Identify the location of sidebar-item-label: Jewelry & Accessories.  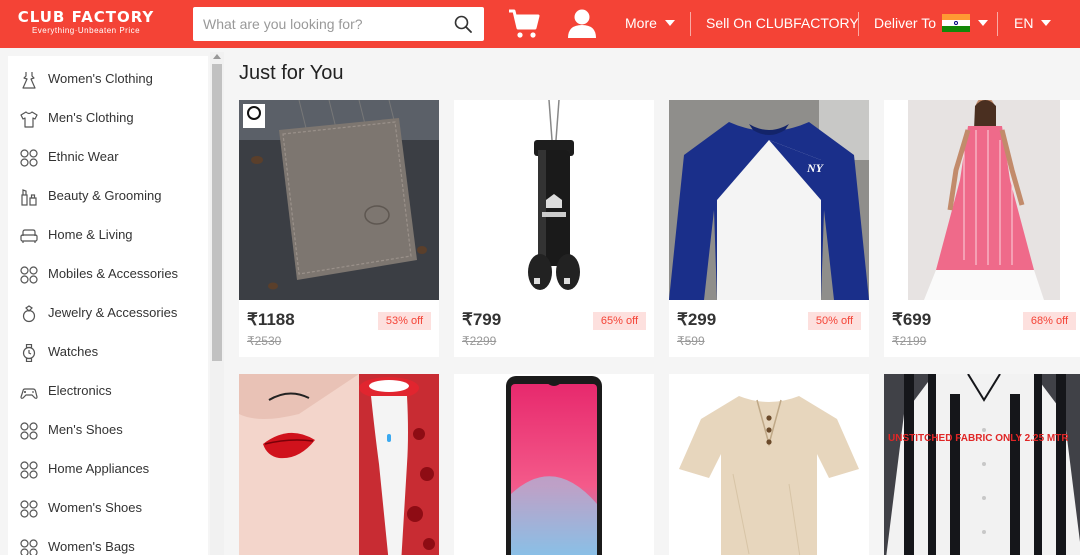
(113, 312).